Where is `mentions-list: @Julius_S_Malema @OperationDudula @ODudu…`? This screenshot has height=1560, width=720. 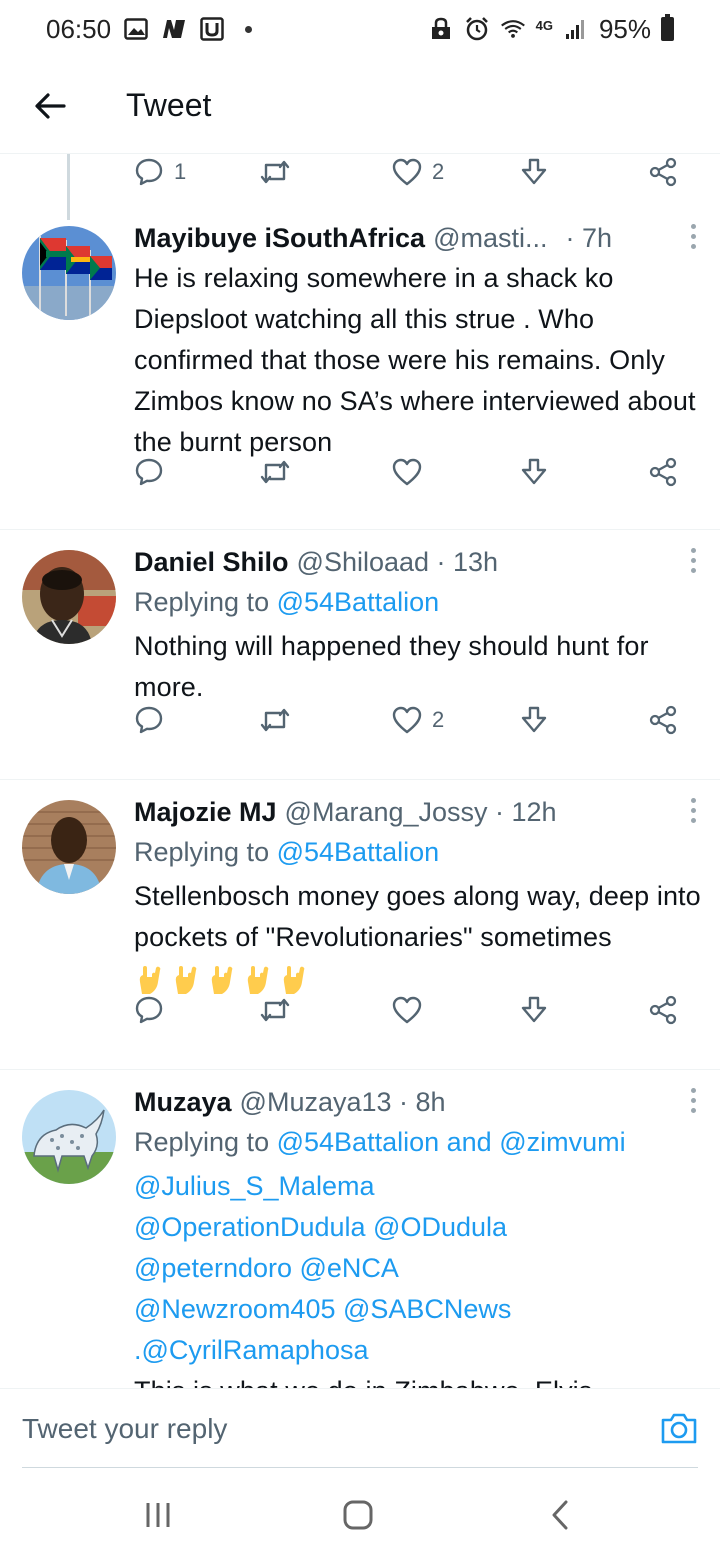
mentions-list: @Julius_S_Malema @OperationDudula @ODudu… is located at coordinates (369, 1268).